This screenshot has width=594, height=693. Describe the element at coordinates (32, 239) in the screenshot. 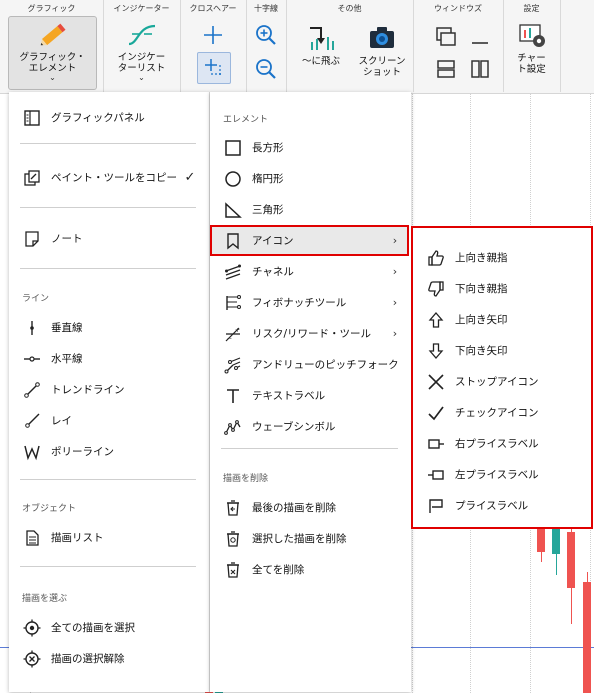

I see `note-icon` at that location.